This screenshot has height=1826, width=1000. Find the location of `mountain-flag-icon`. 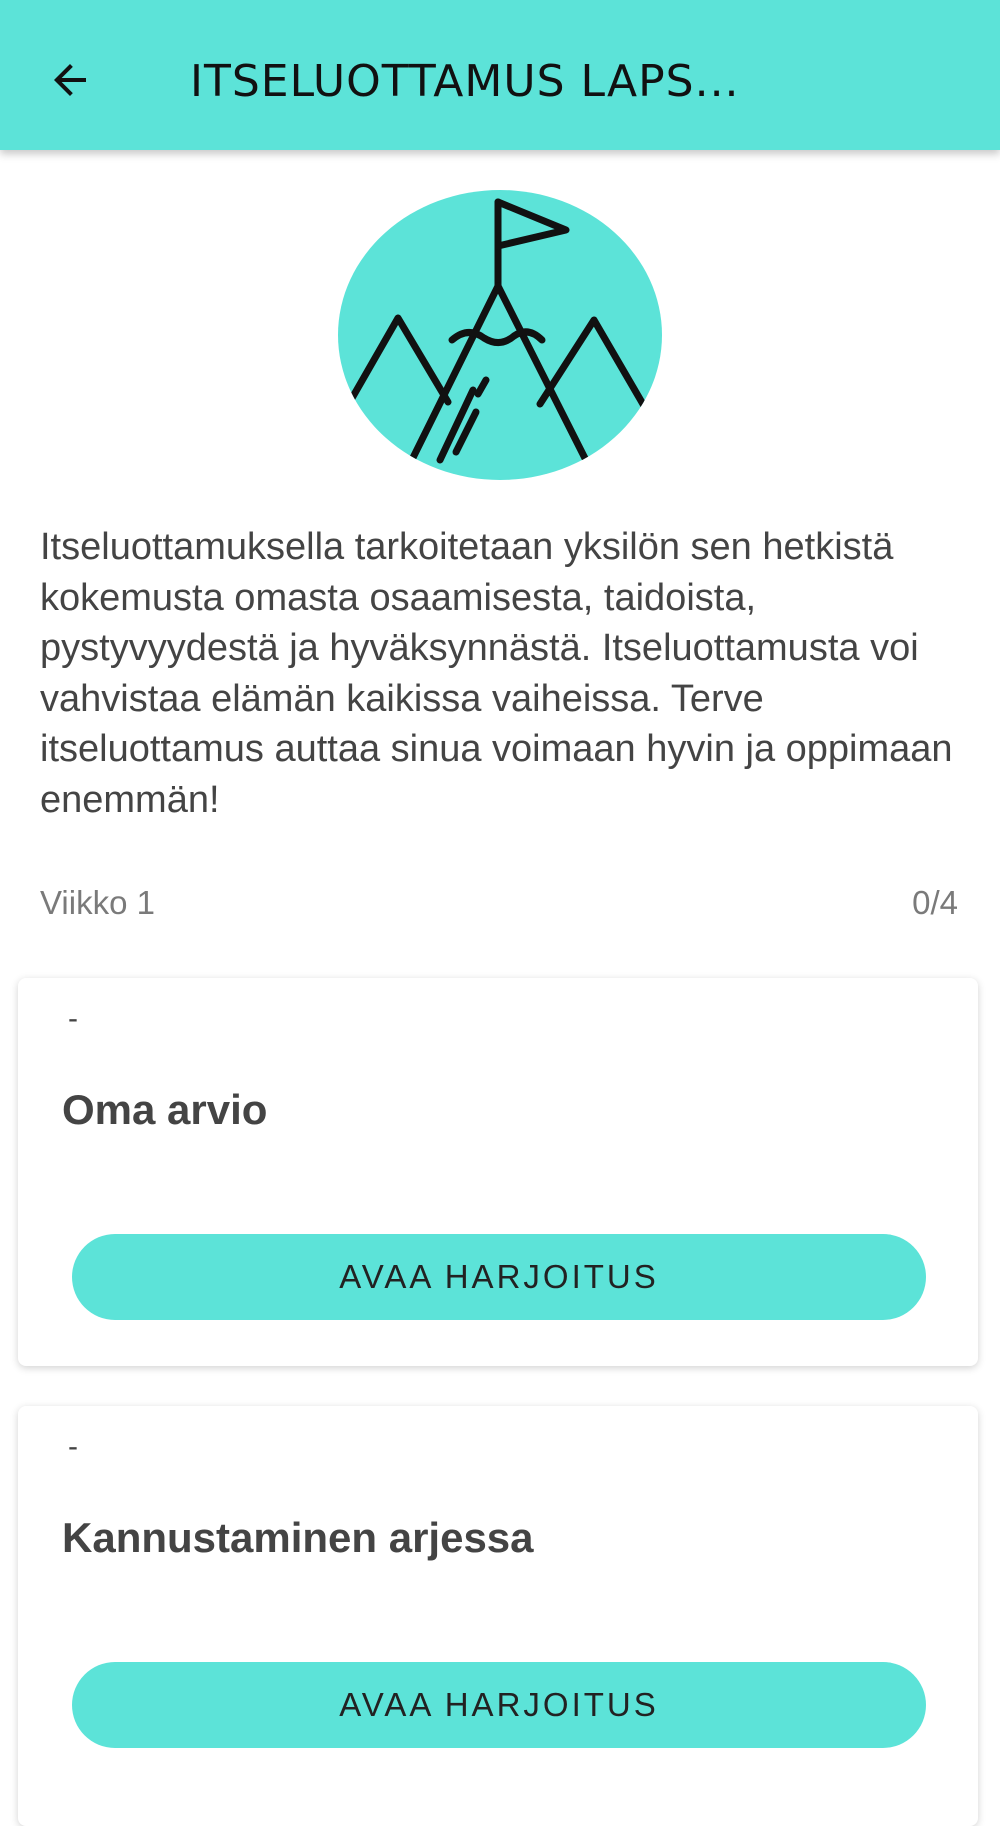

mountain-flag-icon is located at coordinates (500, 335).